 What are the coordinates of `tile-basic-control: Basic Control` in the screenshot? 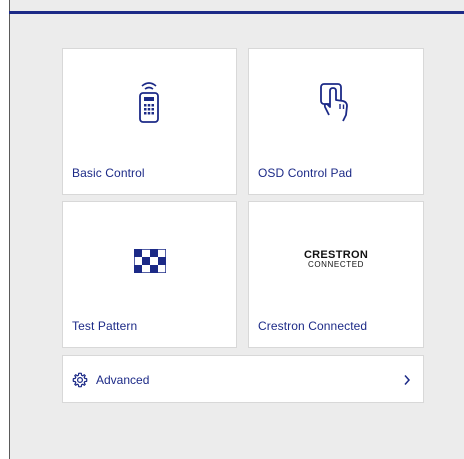 It's located at (149, 121).